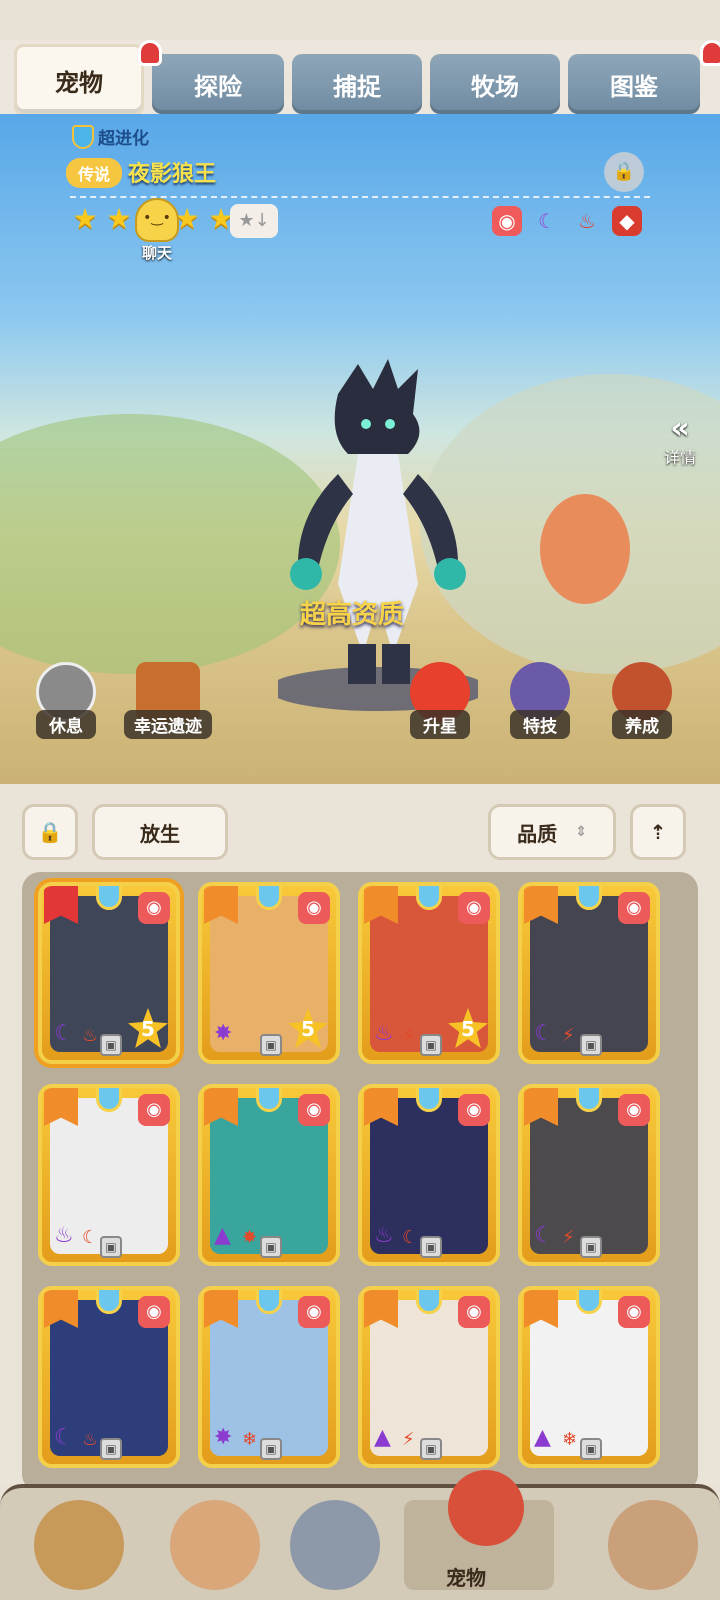 The width and height of the screenshot is (720, 1600). I want to click on fire-element-icon: ♨, so click(587, 221).